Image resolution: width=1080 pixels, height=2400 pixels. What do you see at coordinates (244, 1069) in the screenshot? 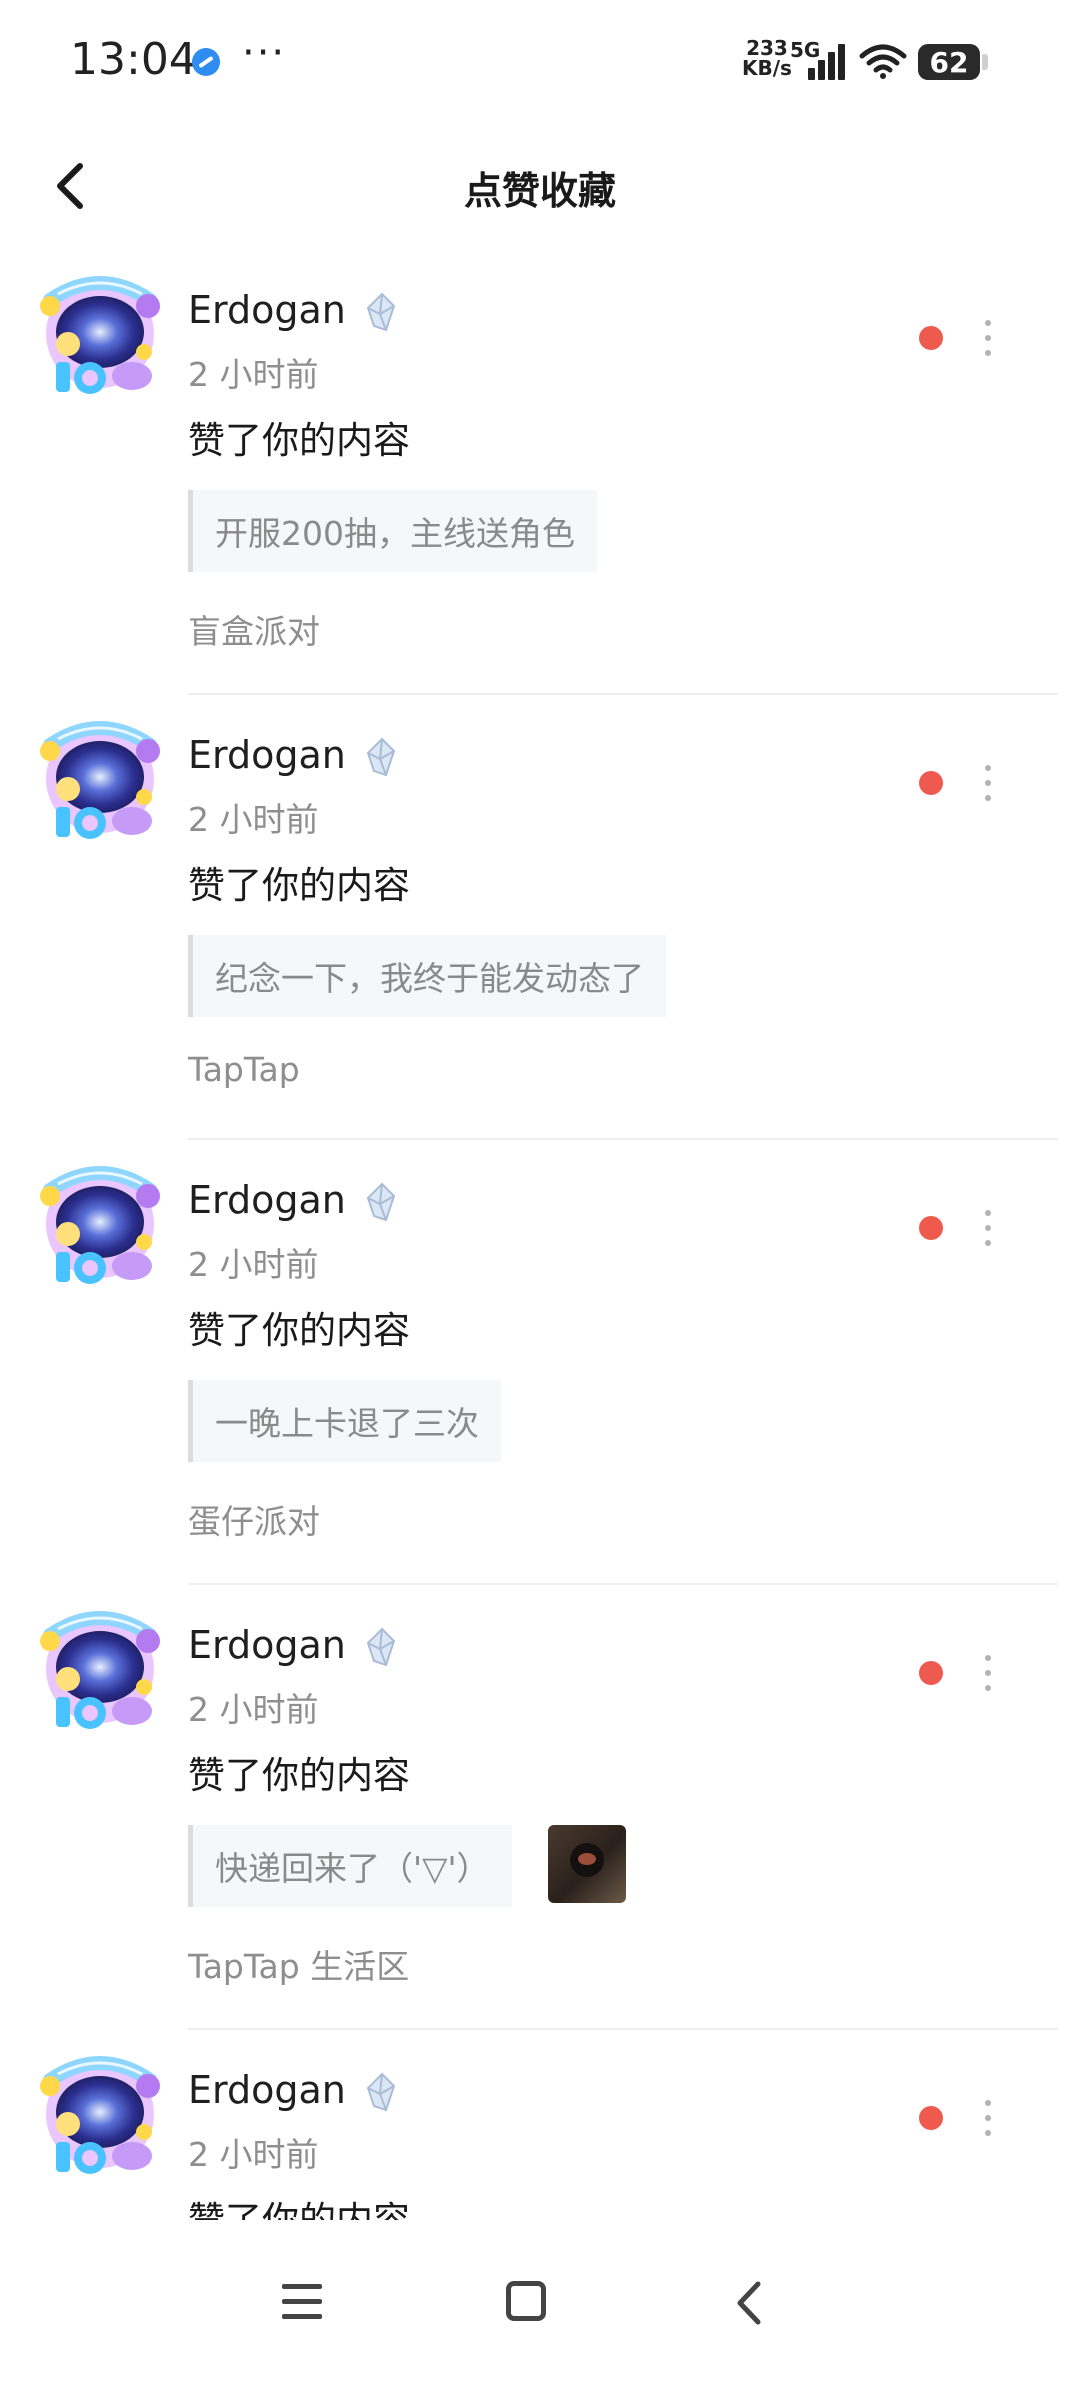
I see `source-community: TapTap` at bounding box center [244, 1069].